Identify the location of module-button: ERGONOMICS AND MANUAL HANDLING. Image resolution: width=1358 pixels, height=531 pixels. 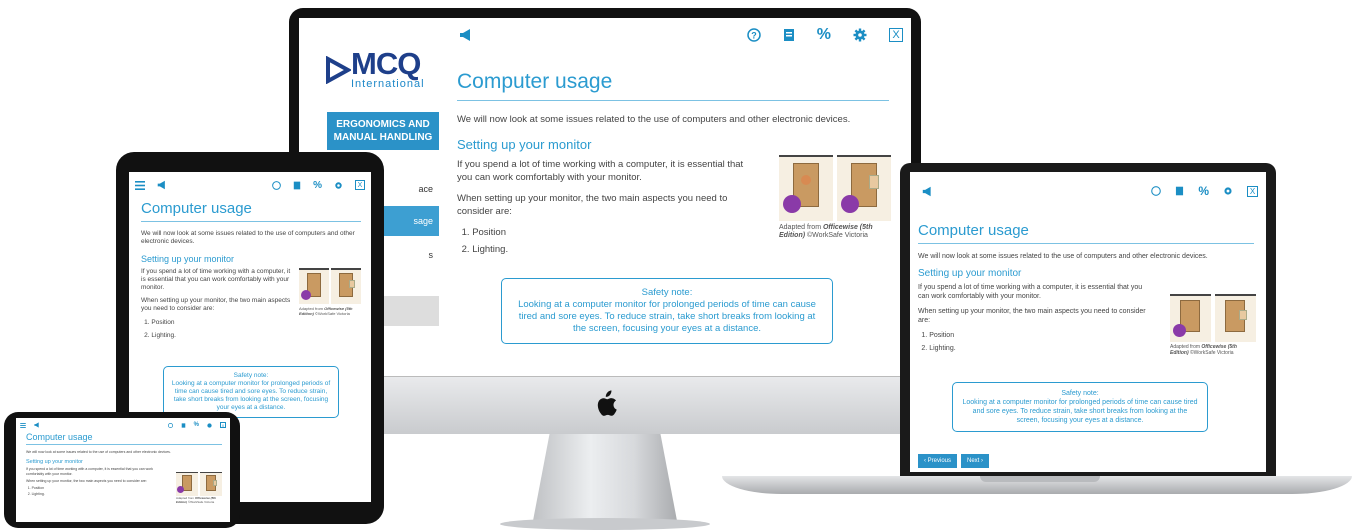
(383, 131).